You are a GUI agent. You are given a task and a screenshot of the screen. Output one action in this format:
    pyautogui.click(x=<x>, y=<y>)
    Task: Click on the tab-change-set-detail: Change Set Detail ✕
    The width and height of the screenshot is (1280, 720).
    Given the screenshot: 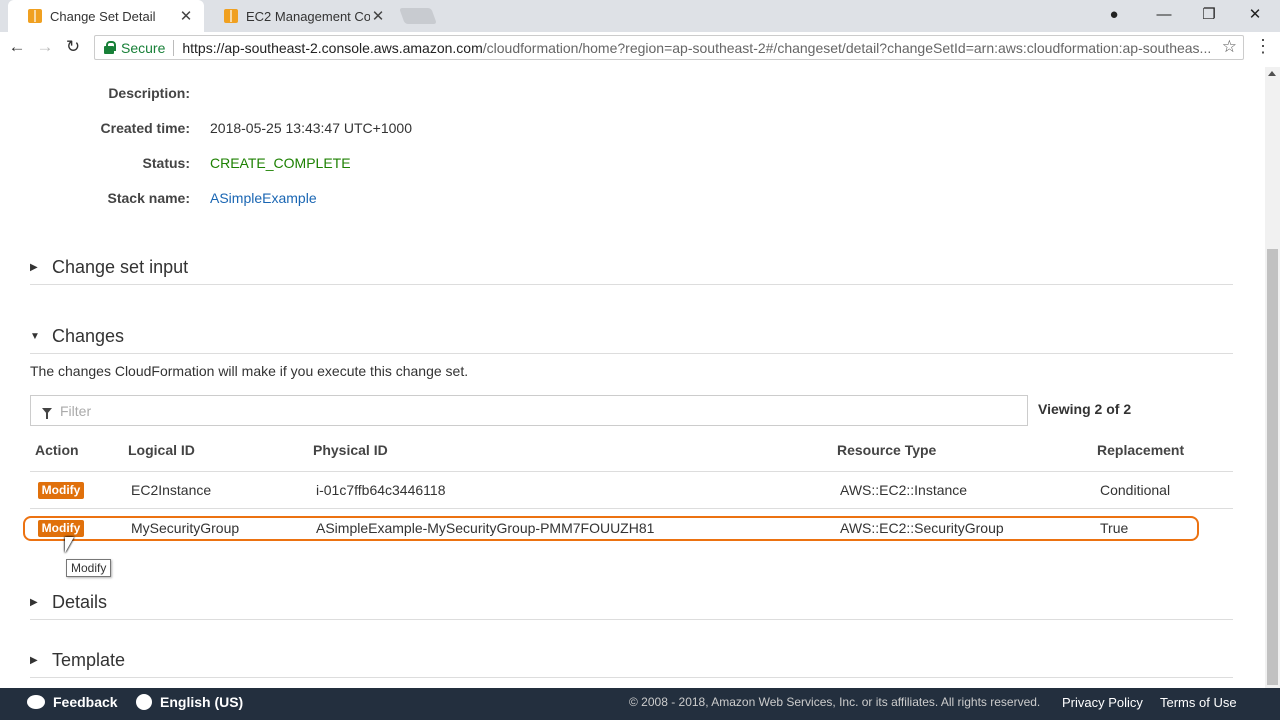 What is the action you would take?
    pyautogui.click(x=106, y=16)
    